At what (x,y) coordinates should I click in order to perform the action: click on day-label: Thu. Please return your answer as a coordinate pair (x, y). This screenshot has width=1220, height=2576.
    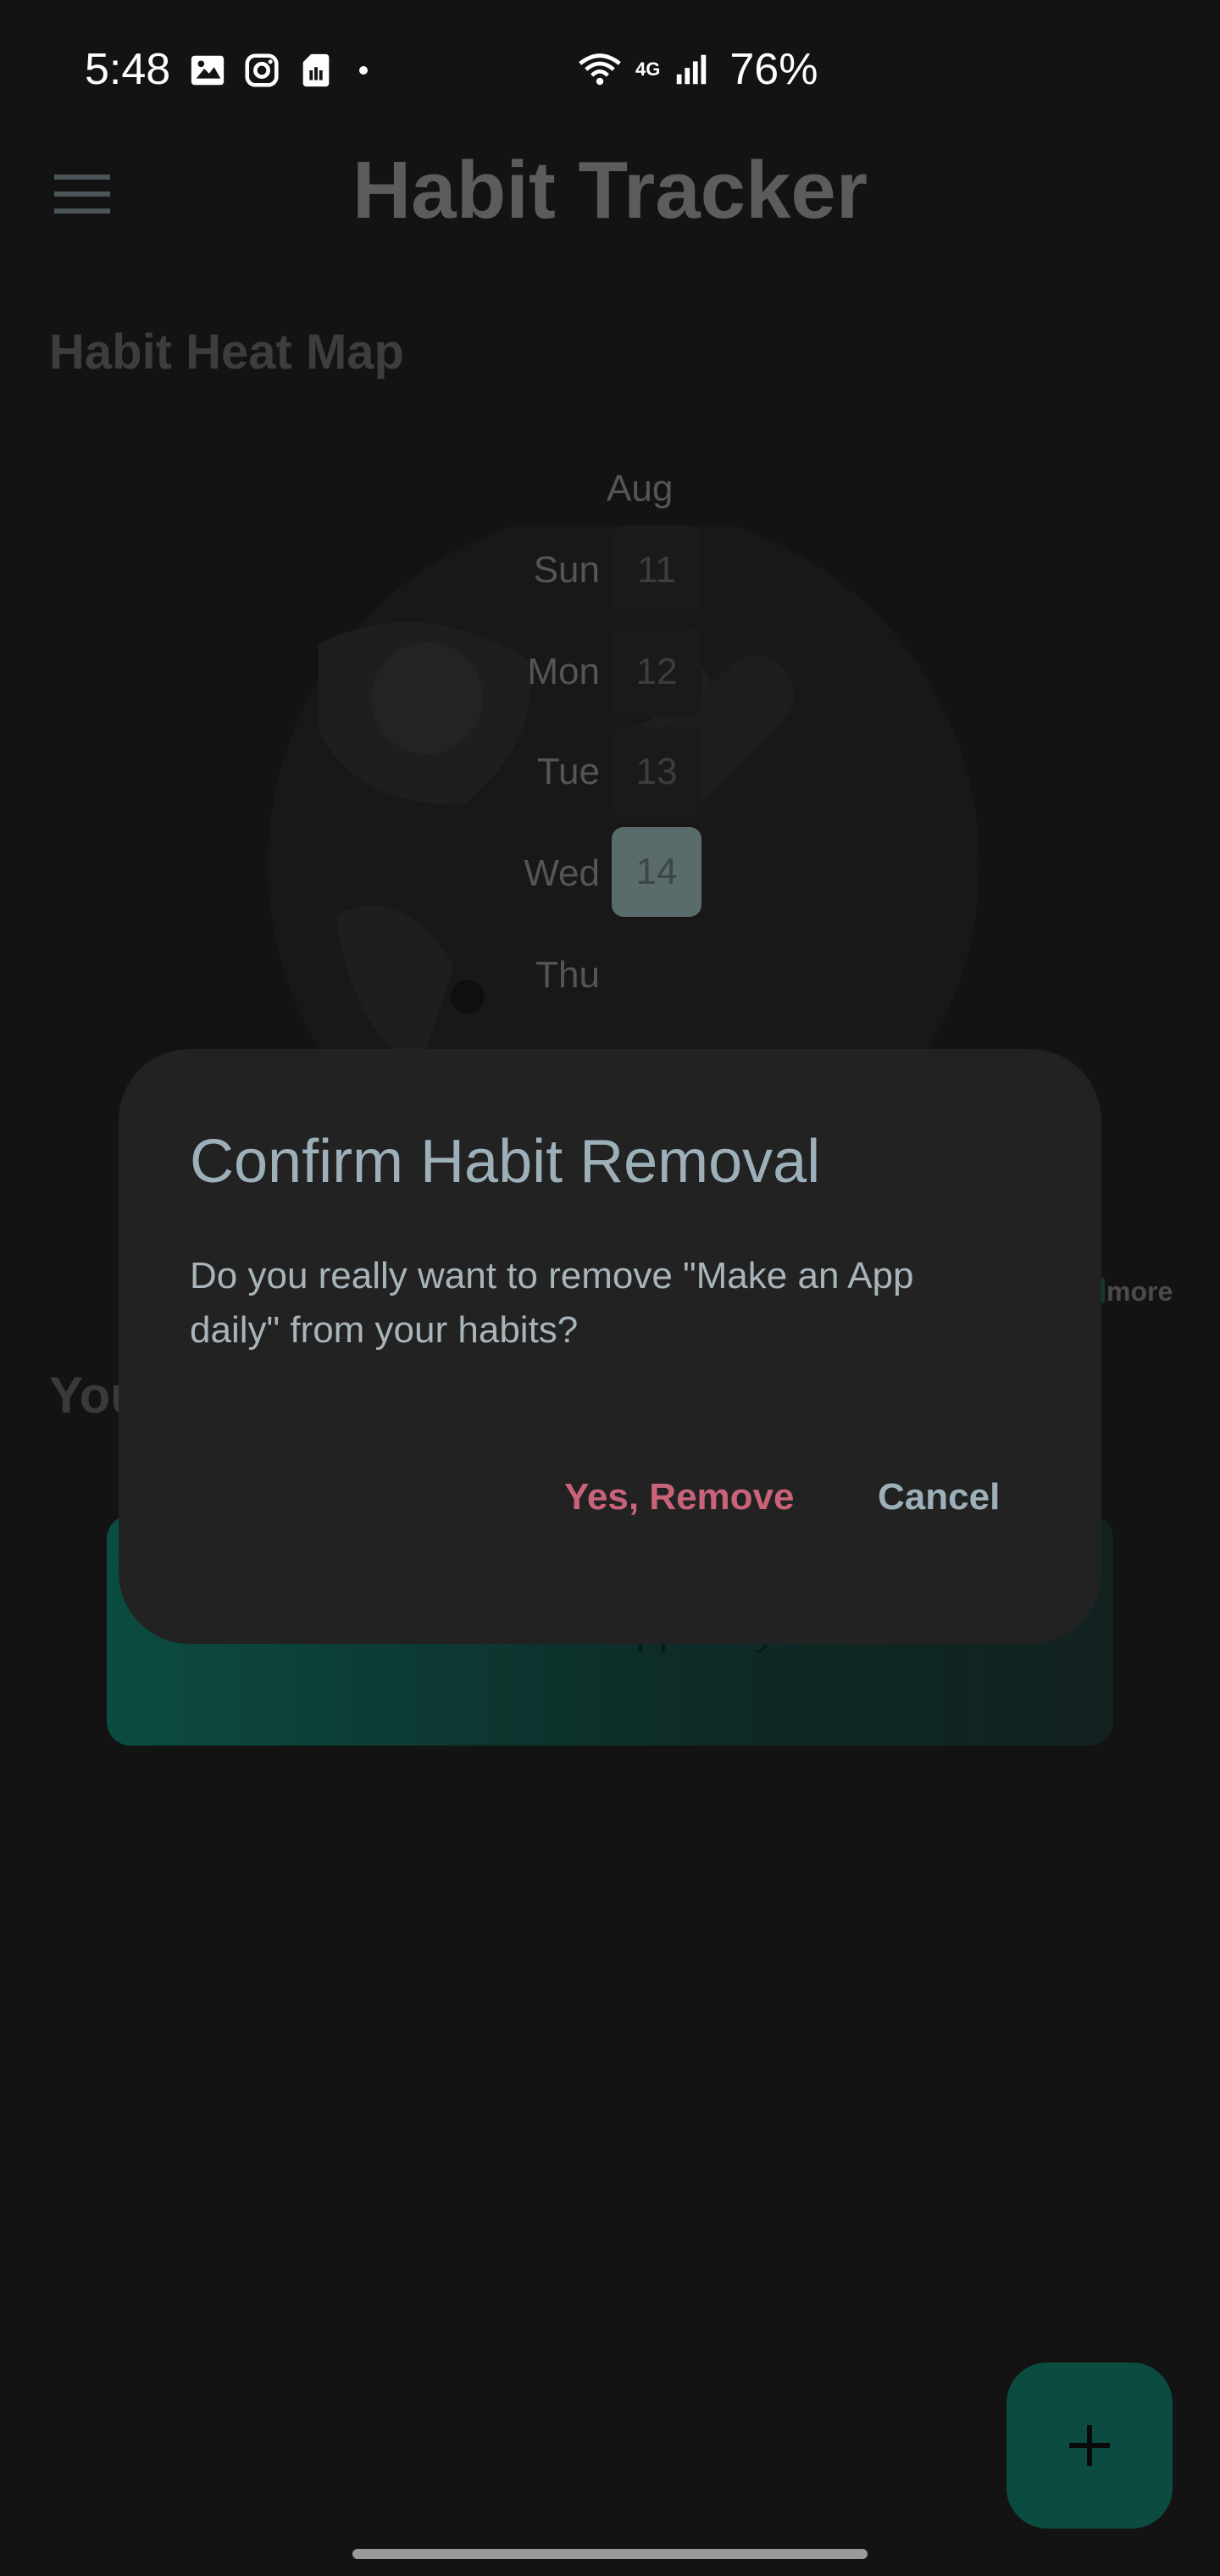
    Looking at the image, I should click on (567, 975).